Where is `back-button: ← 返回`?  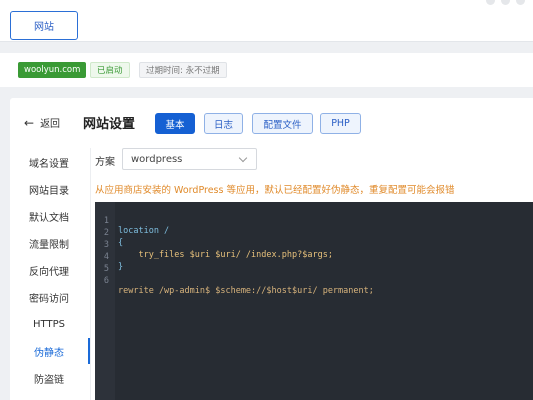 back-button: ← 返回 is located at coordinates (42, 123).